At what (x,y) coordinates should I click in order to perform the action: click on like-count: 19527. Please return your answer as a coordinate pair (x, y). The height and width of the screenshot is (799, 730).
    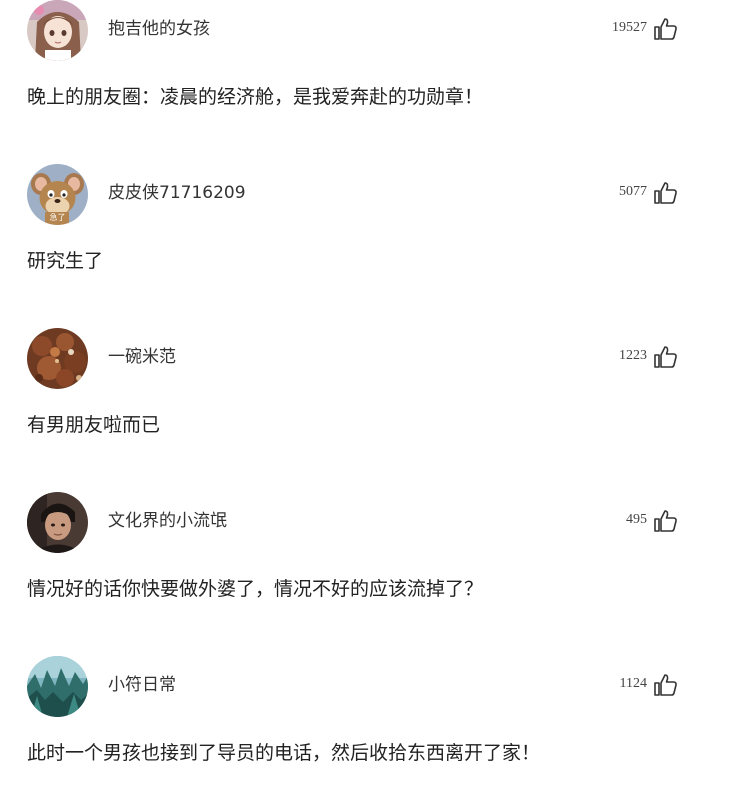
    Looking at the image, I should click on (629, 27).